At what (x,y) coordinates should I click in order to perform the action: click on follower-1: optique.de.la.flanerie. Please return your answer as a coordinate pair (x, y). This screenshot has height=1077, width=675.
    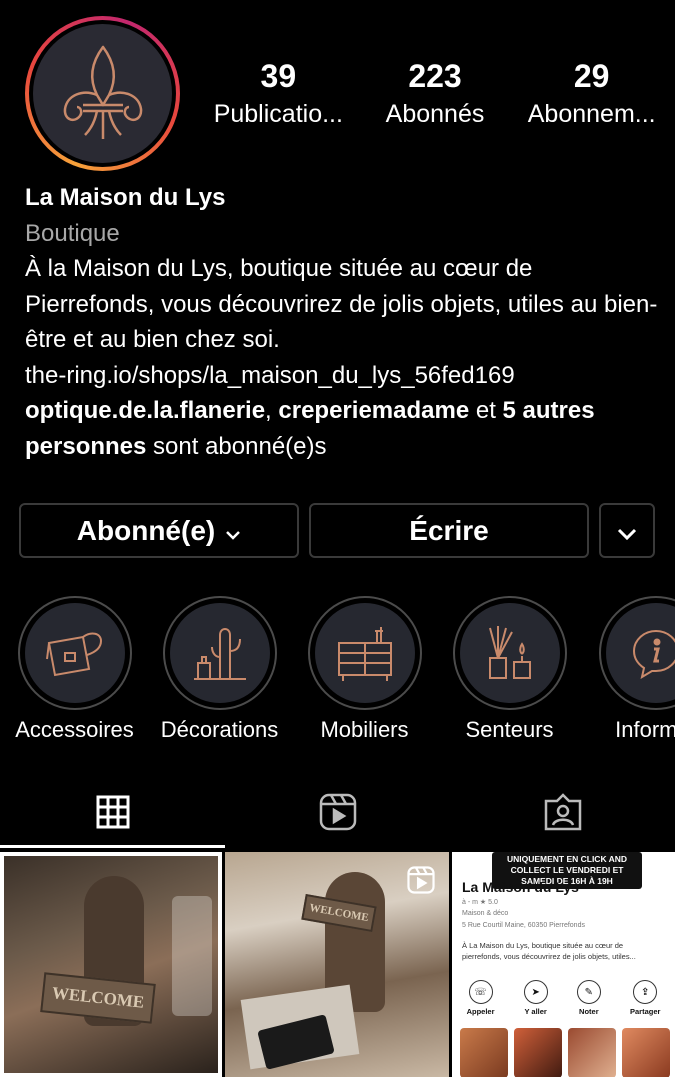
    Looking at the image, I should click on (145, 410).